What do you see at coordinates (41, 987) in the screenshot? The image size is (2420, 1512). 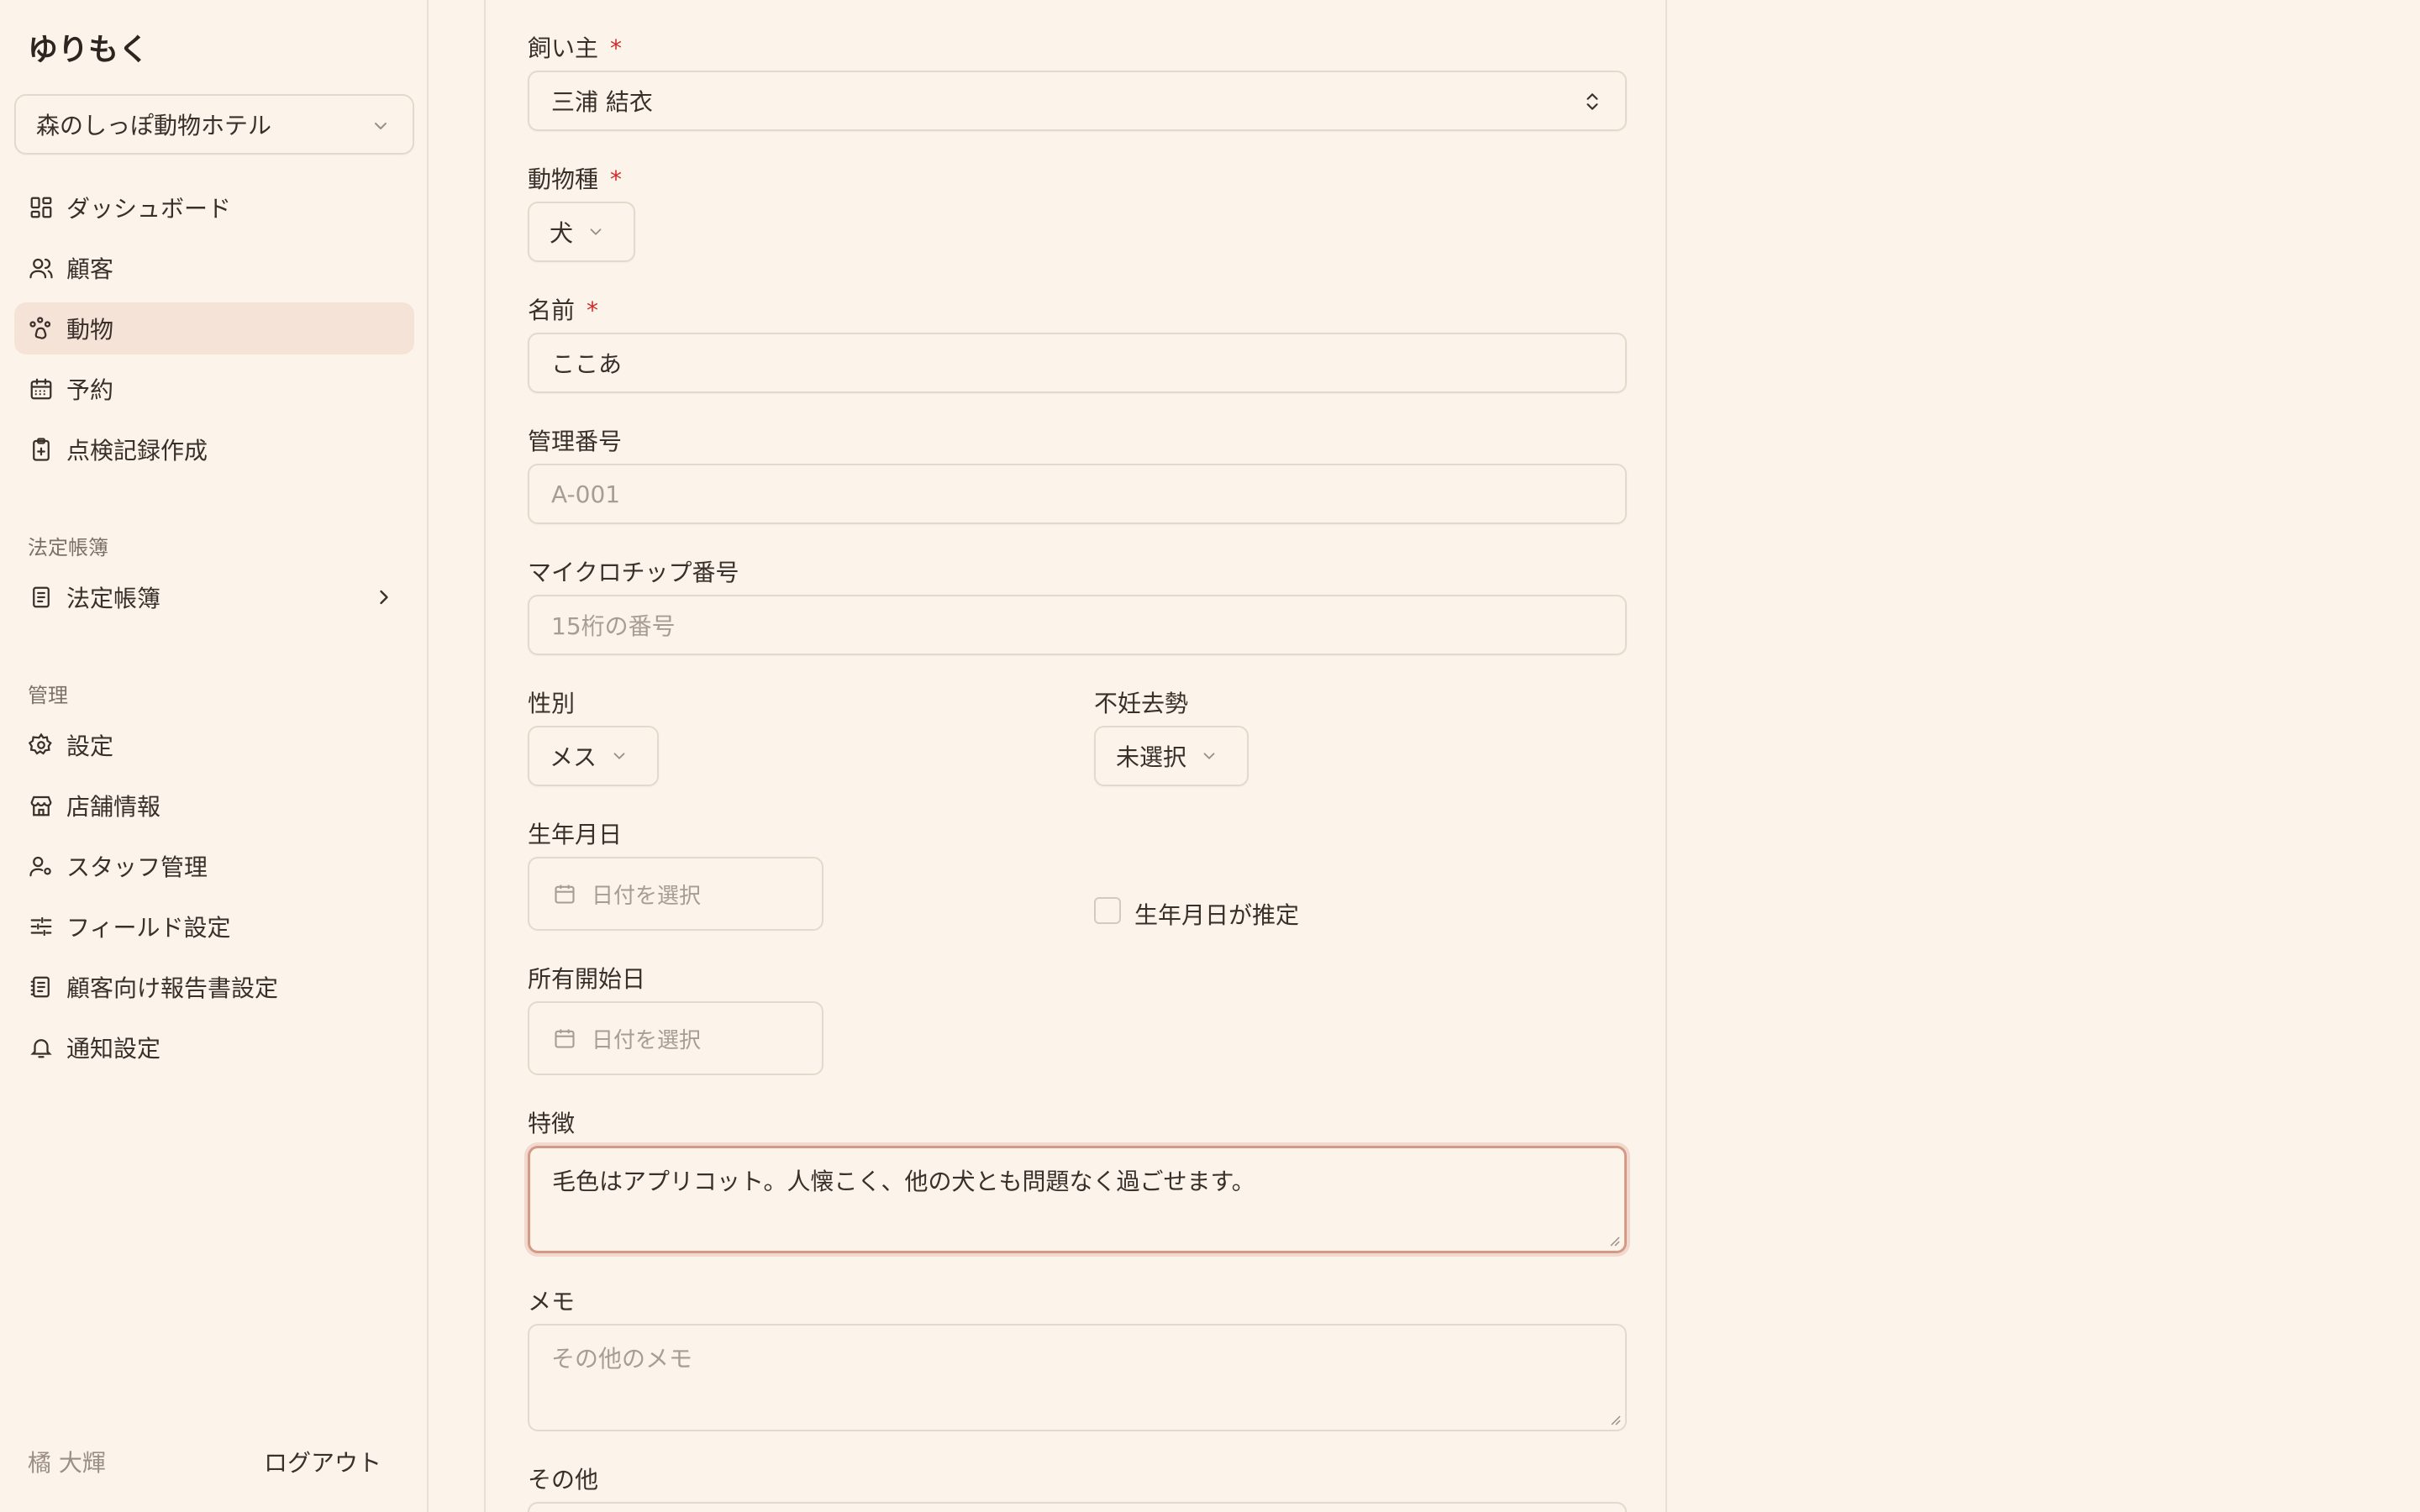 I see `report-icon` at bounding box center [41, 987].